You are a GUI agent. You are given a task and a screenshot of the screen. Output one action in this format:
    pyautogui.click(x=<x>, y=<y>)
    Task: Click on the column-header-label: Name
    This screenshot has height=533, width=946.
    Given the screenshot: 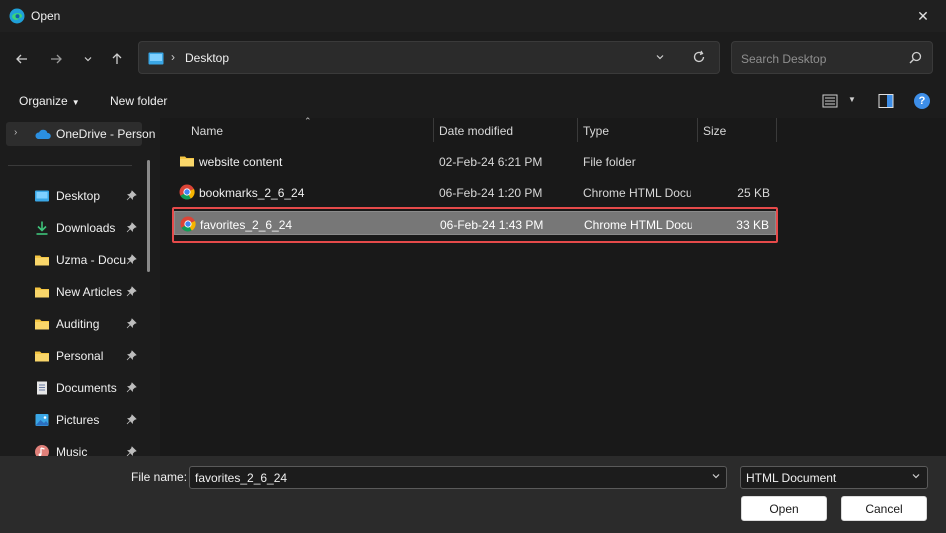 What is the action you would take?
    pyautogui.click(x=207, y=131)
    